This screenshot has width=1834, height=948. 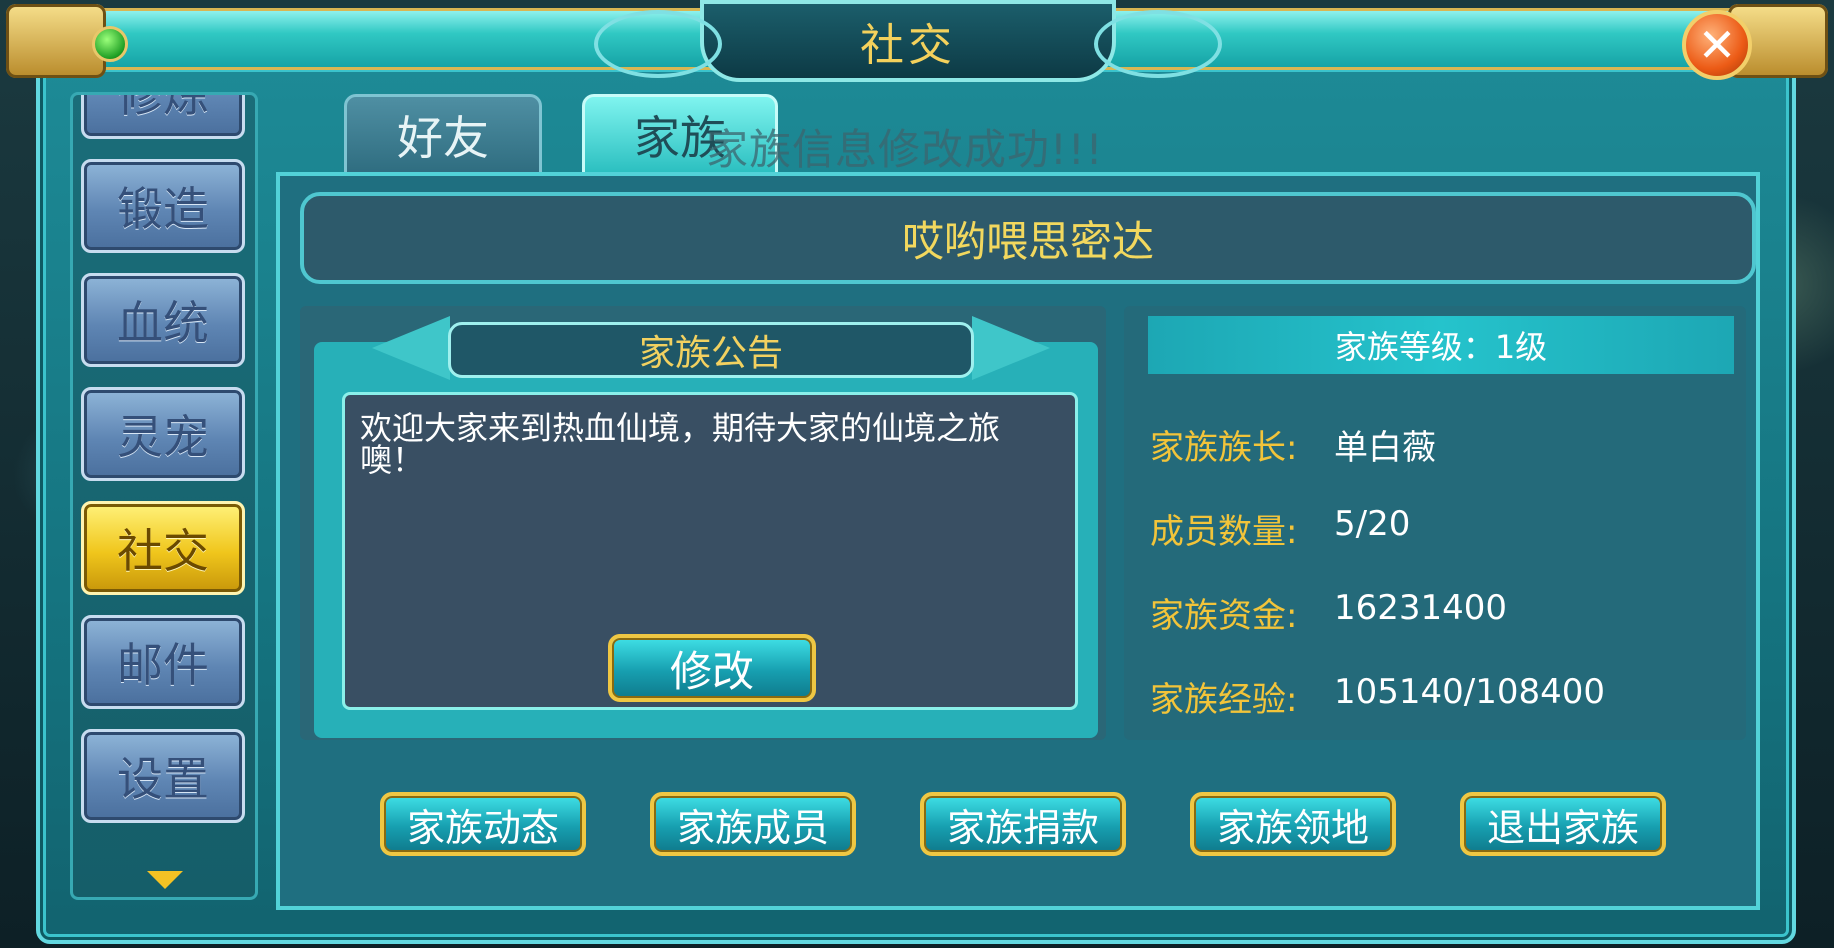 I want to click on leave-family-button: 退出家族, so click(x=1563, y=824).